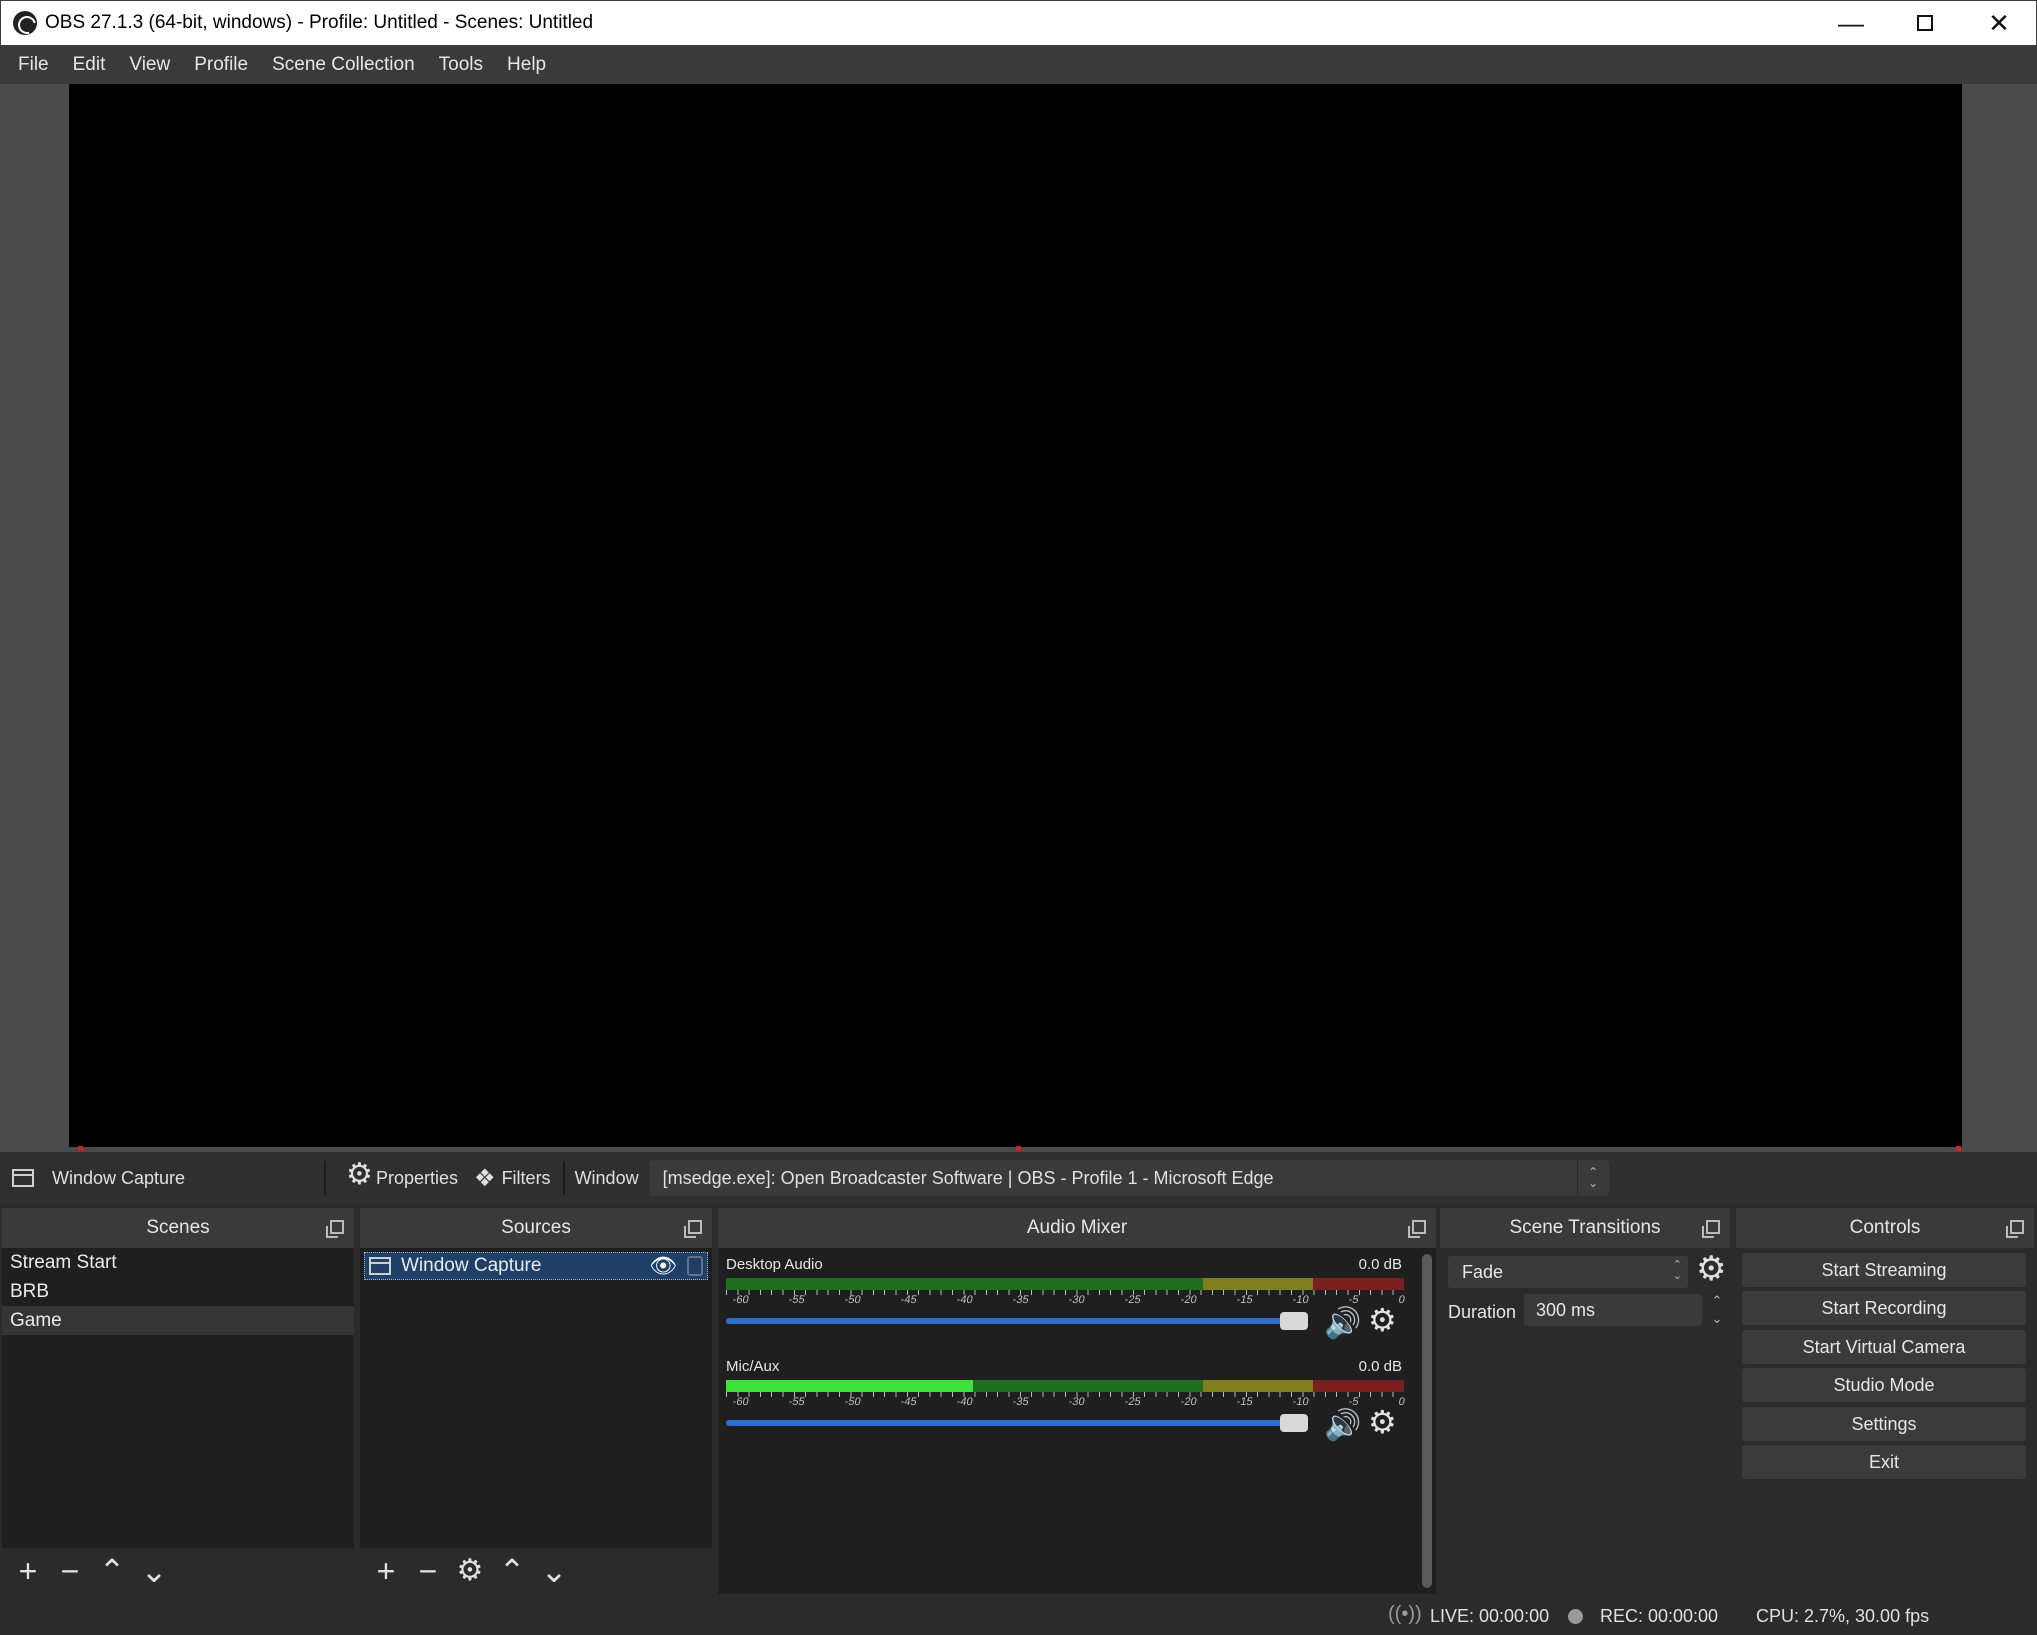 The width and height of the screenshot is (2037, 1635). Describe the element at coordinates (1843, 1616) in the screenshot. I see `cpu-status: CPU: 2.7%, 30.00 fps` at that location.